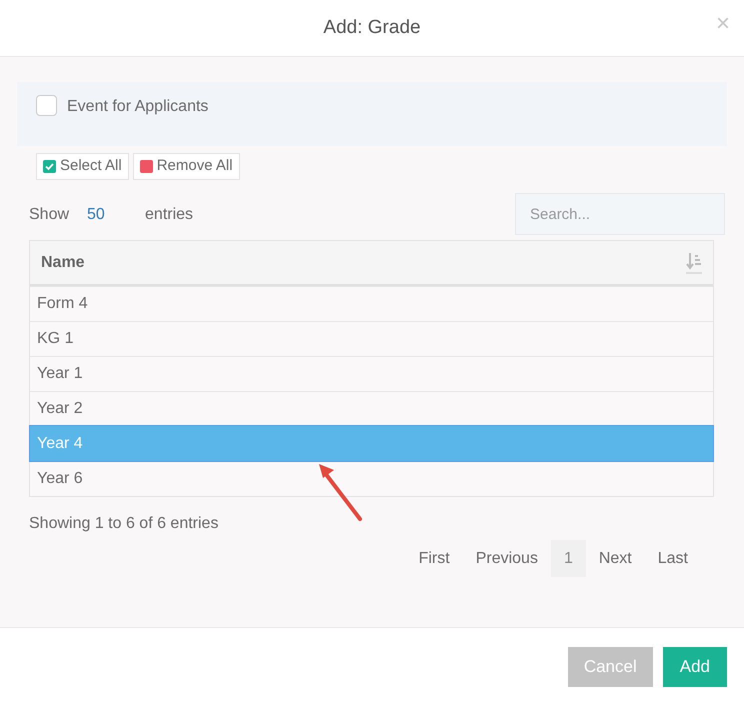 This screenshot has width=744, height=704. I want to click on pagination-link: Next, so click(615, 558).